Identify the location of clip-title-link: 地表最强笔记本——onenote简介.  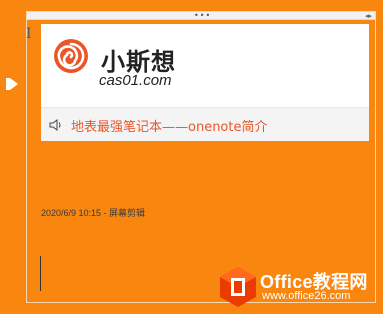
(169, 125).